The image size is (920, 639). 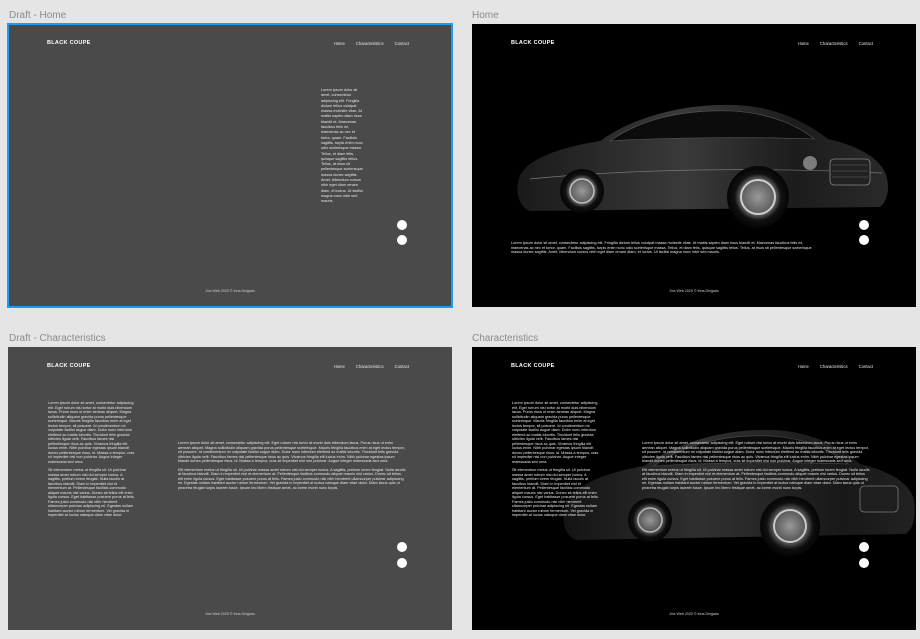 What do you see at coordinates (485, 15) in the screenshot?
I see `frame-label-home: Home` at bounding box center [485, 15].